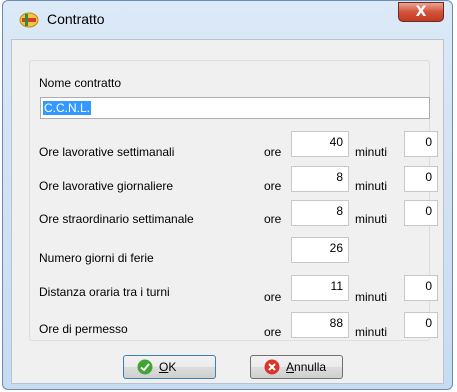 Image resolution: width=457 pixels, height=392 pixels. I want to click on check-icon, so click(145, 367).